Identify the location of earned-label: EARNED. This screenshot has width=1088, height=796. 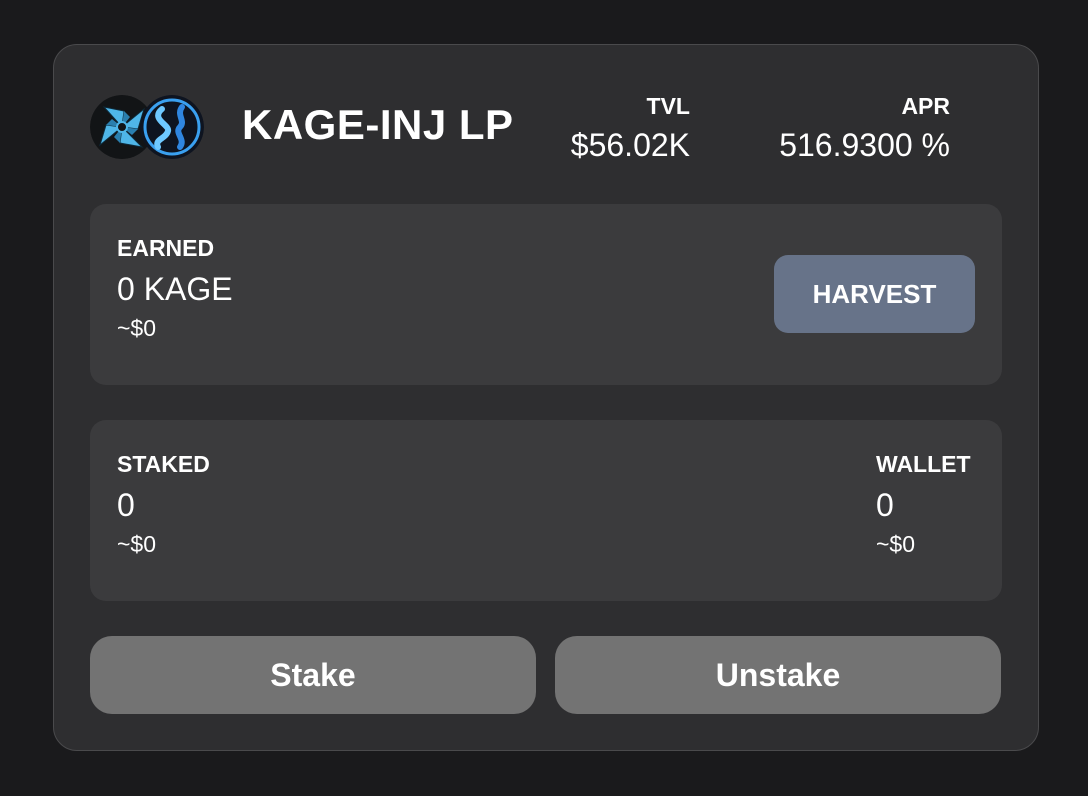
(166, 248).